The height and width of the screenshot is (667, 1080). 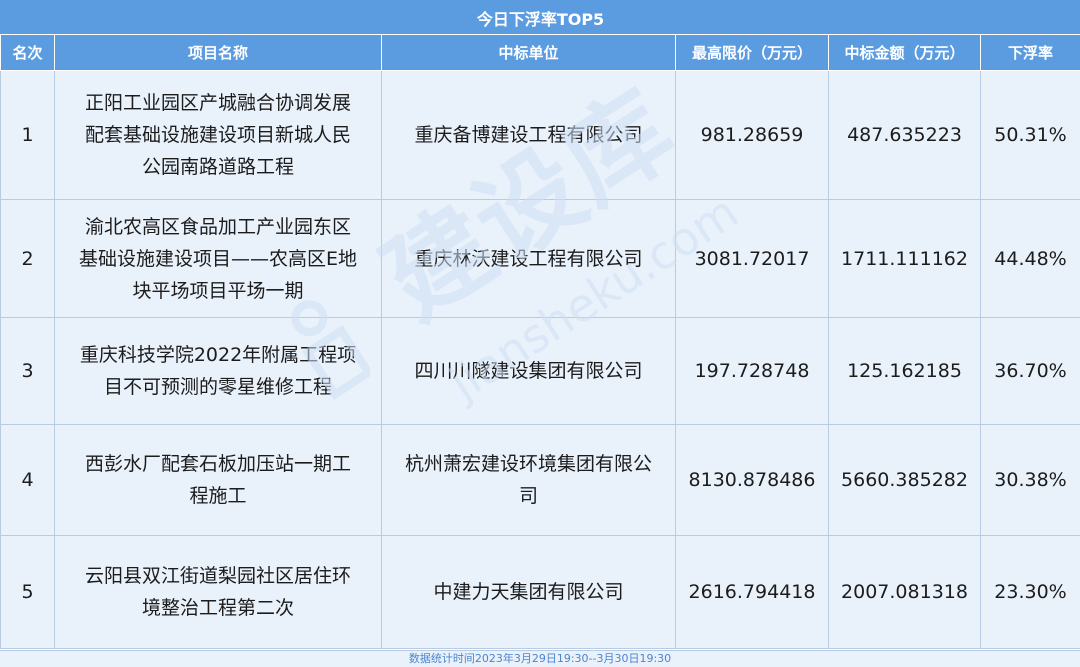 What do you see at coordinates (218, 371) in the screenshot?
I see `project-name-cell: 重庆科技学院2022年附属工程项 目不可预测的零星维修工程` at bounding box center [218, 371].